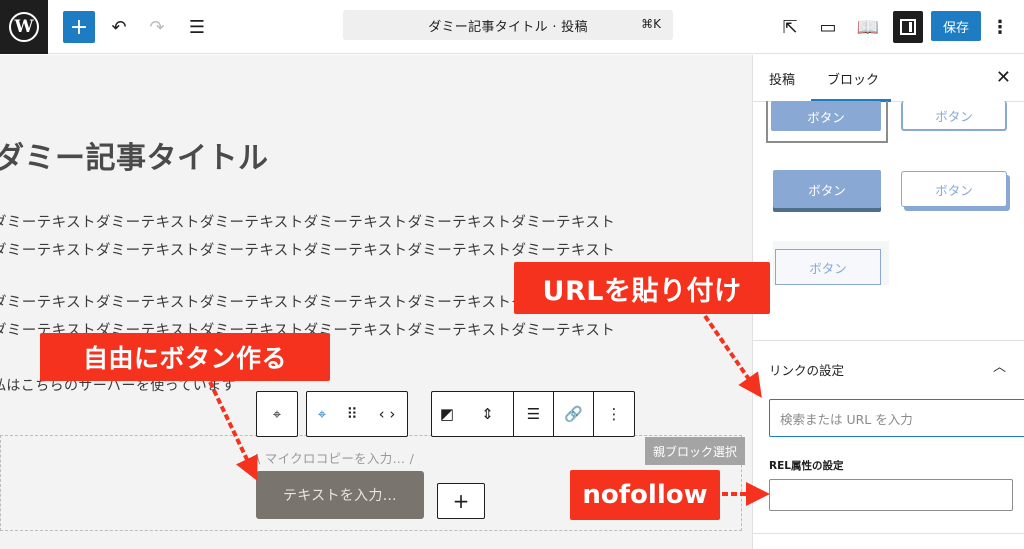 The width and height of the screenshot is (1024, 549). What do you see at coordinates (614, 414) in the screenshot?
I see `block-options-icon: ⋮` at bounding box center [614, 414].